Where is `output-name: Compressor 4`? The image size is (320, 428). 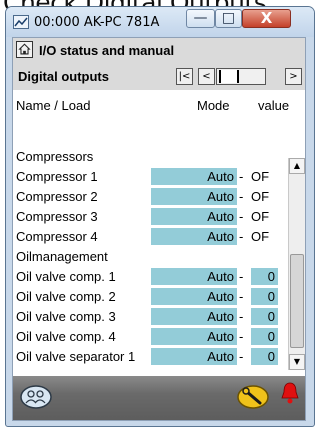 output-name: Compressor 4 is located at coordinates (57, 236).